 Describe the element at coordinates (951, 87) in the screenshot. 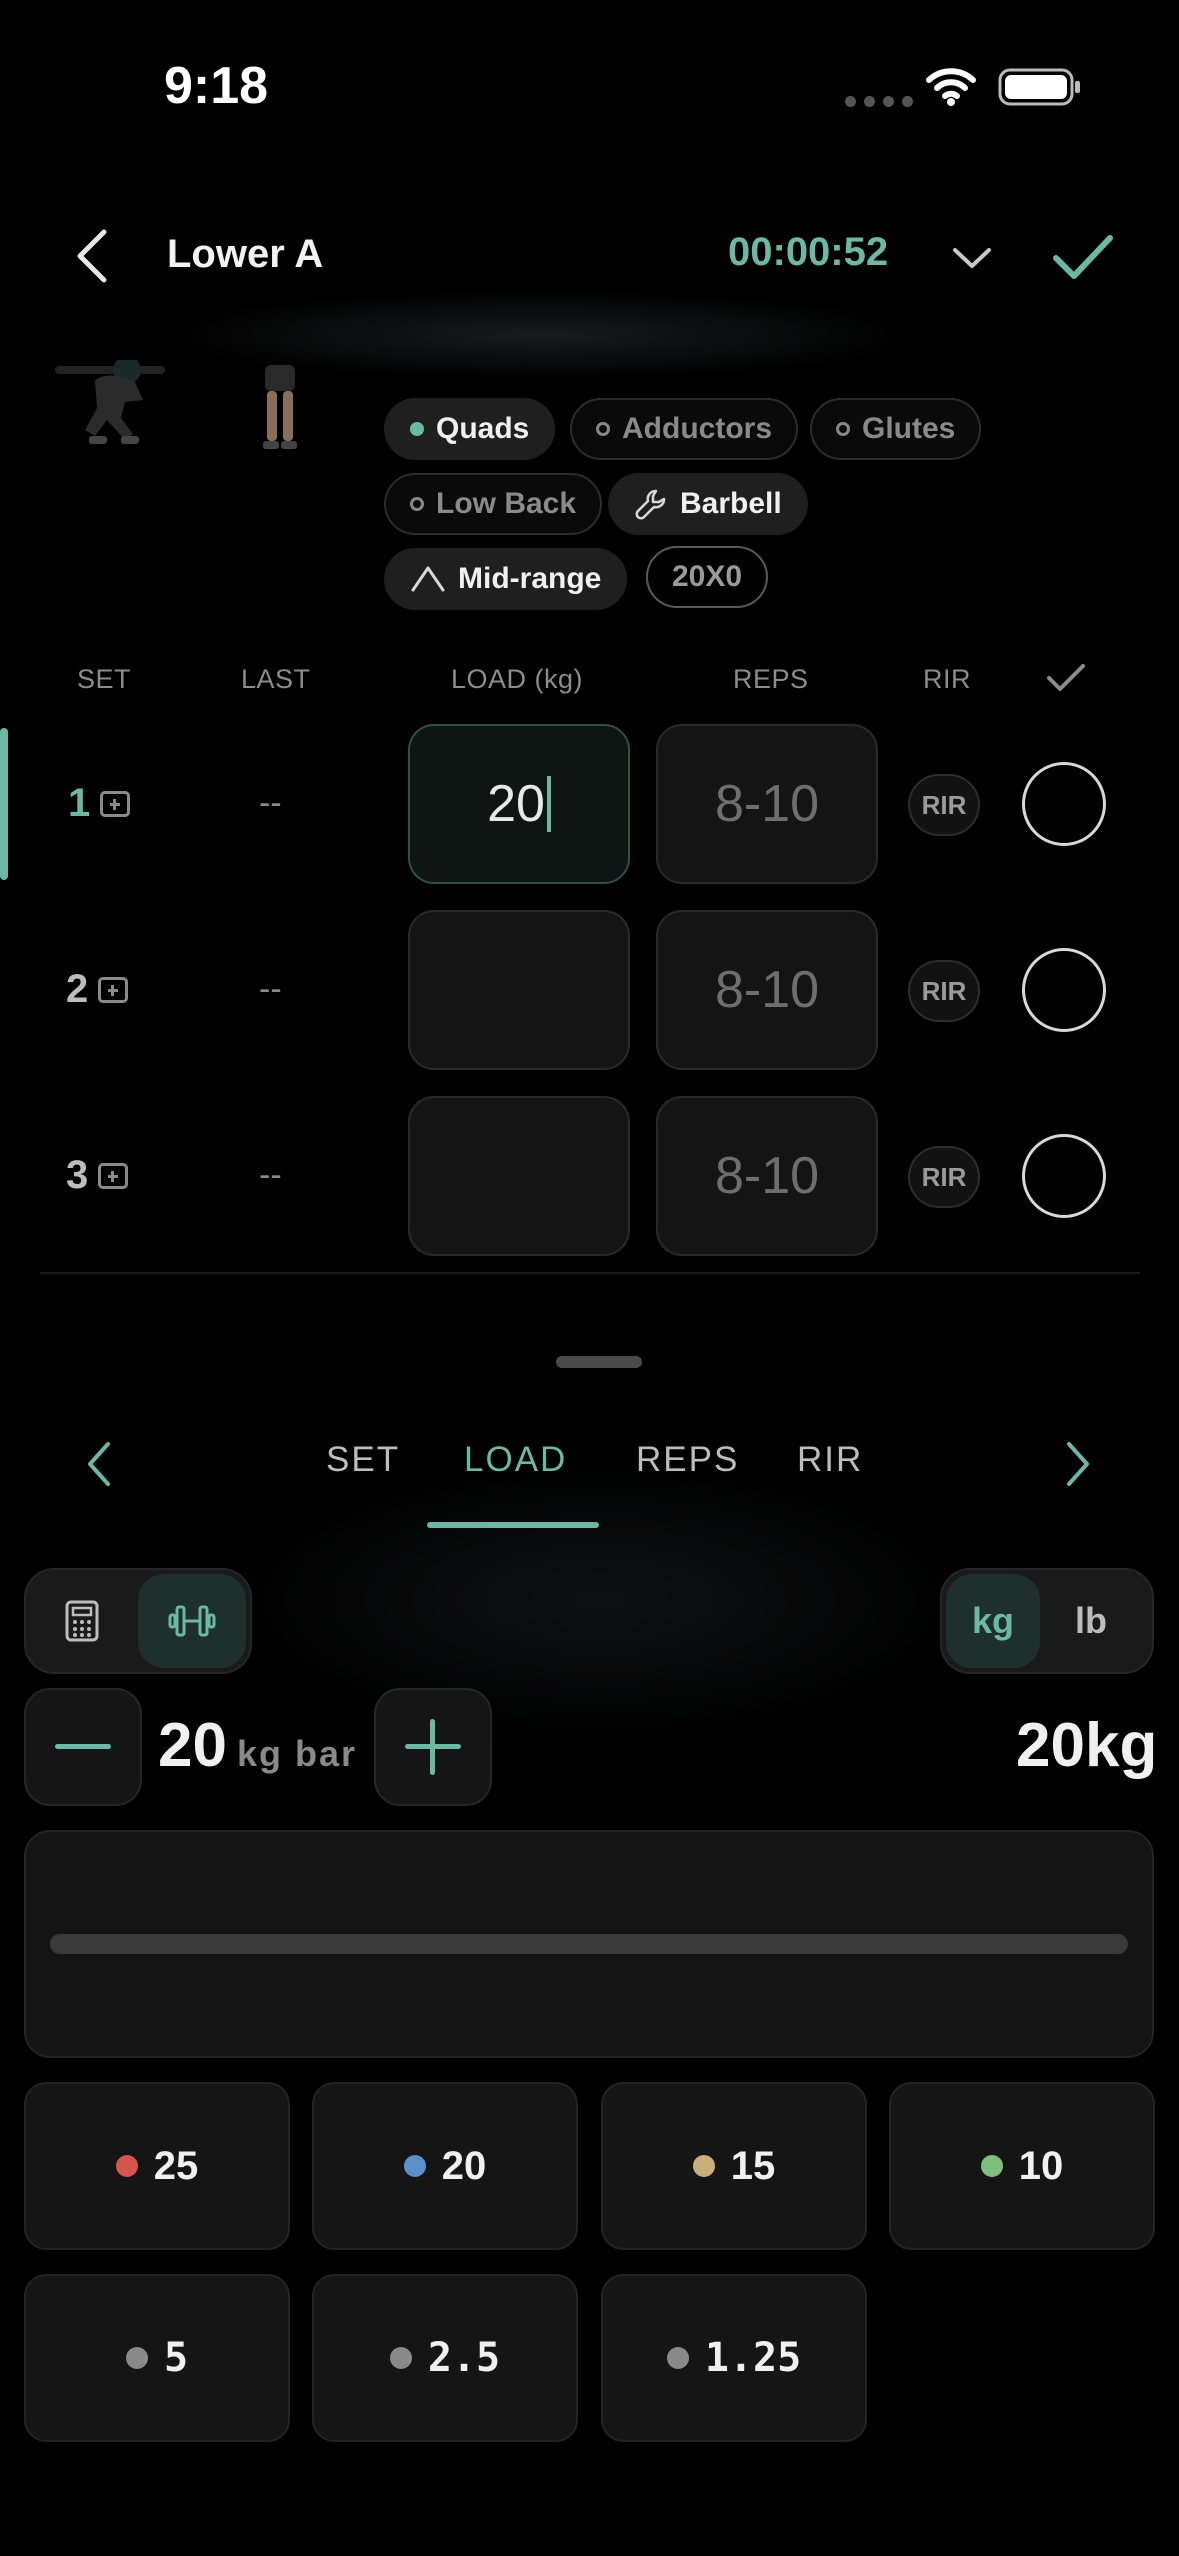

I see `wifi-icon` at that location.